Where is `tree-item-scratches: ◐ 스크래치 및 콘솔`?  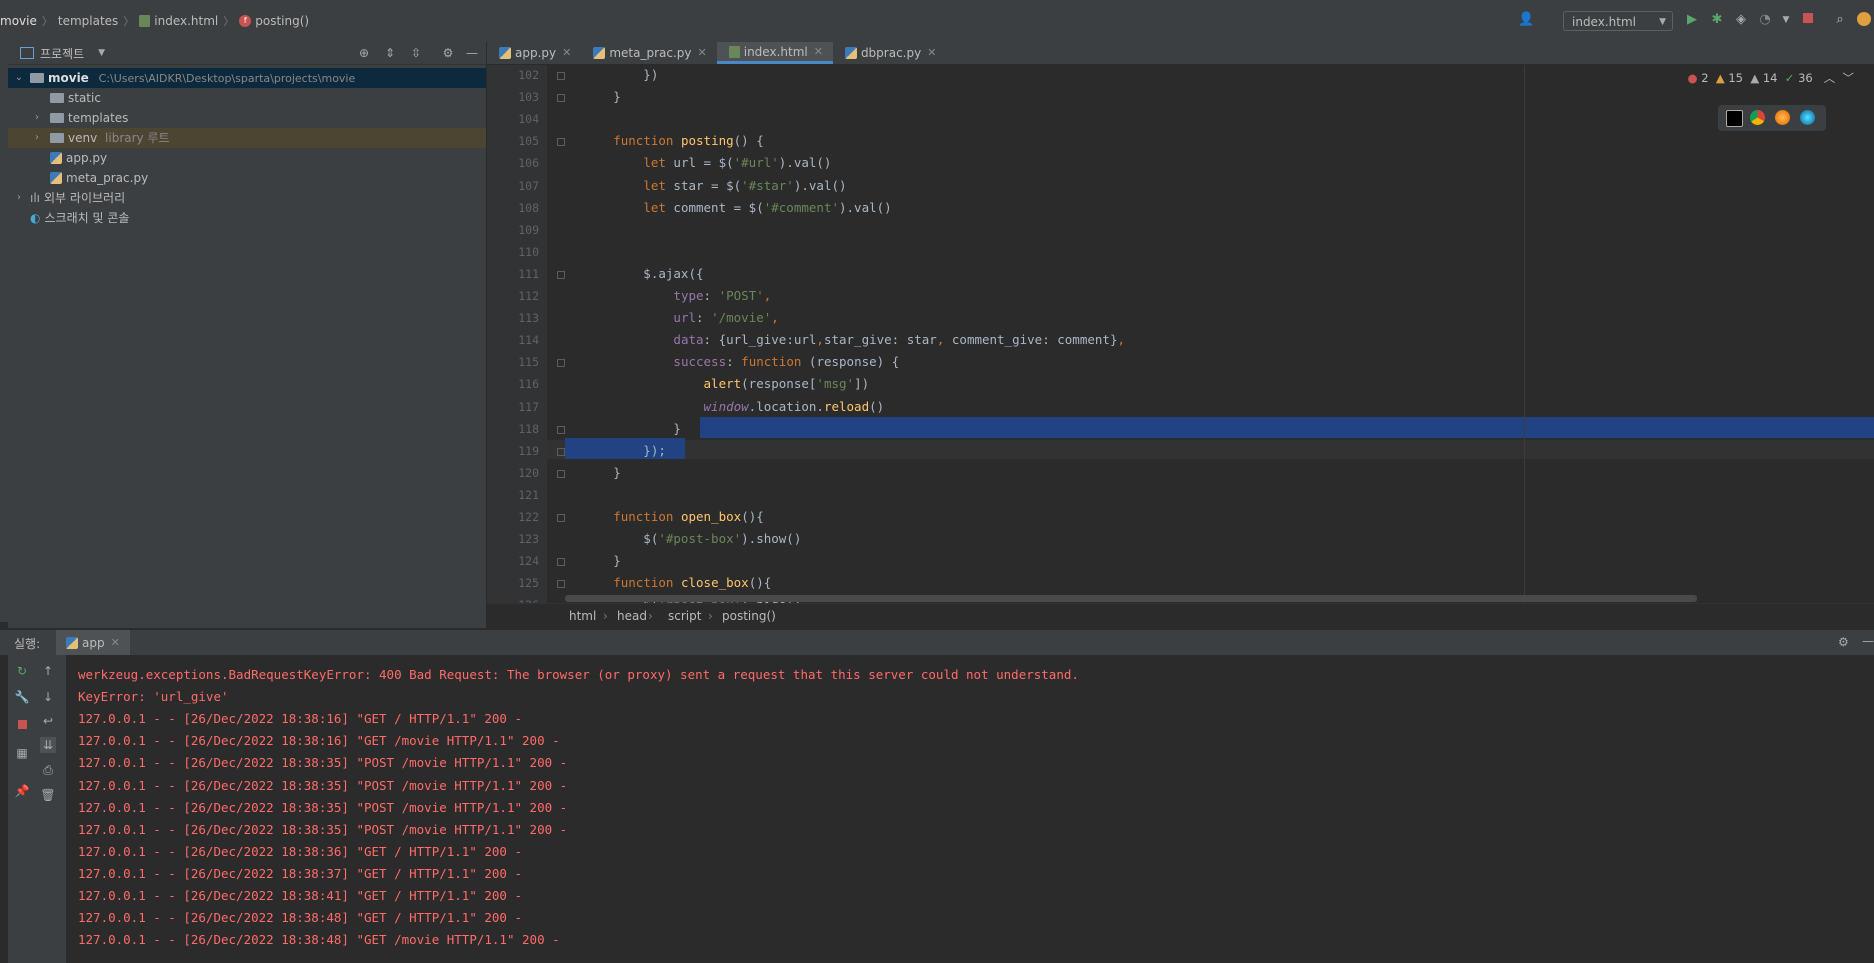
tree-item-scratches: ◐ 스크래치 및 콘솔 is located at coordinates (247, 218).